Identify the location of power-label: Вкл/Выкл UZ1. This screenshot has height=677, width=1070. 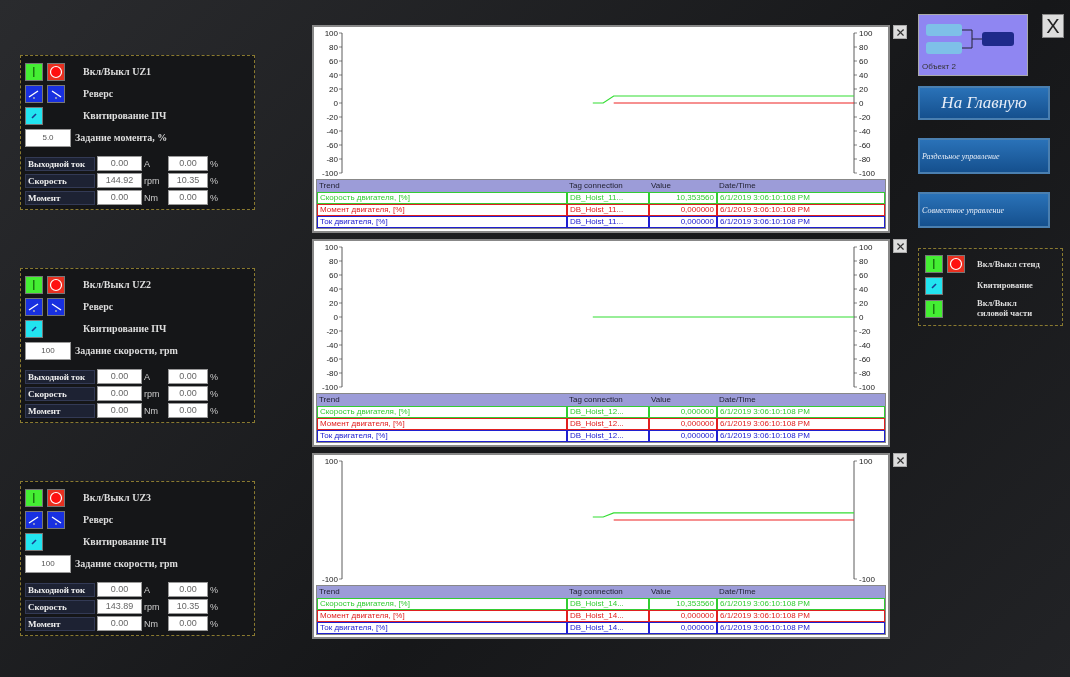
(117, 71).